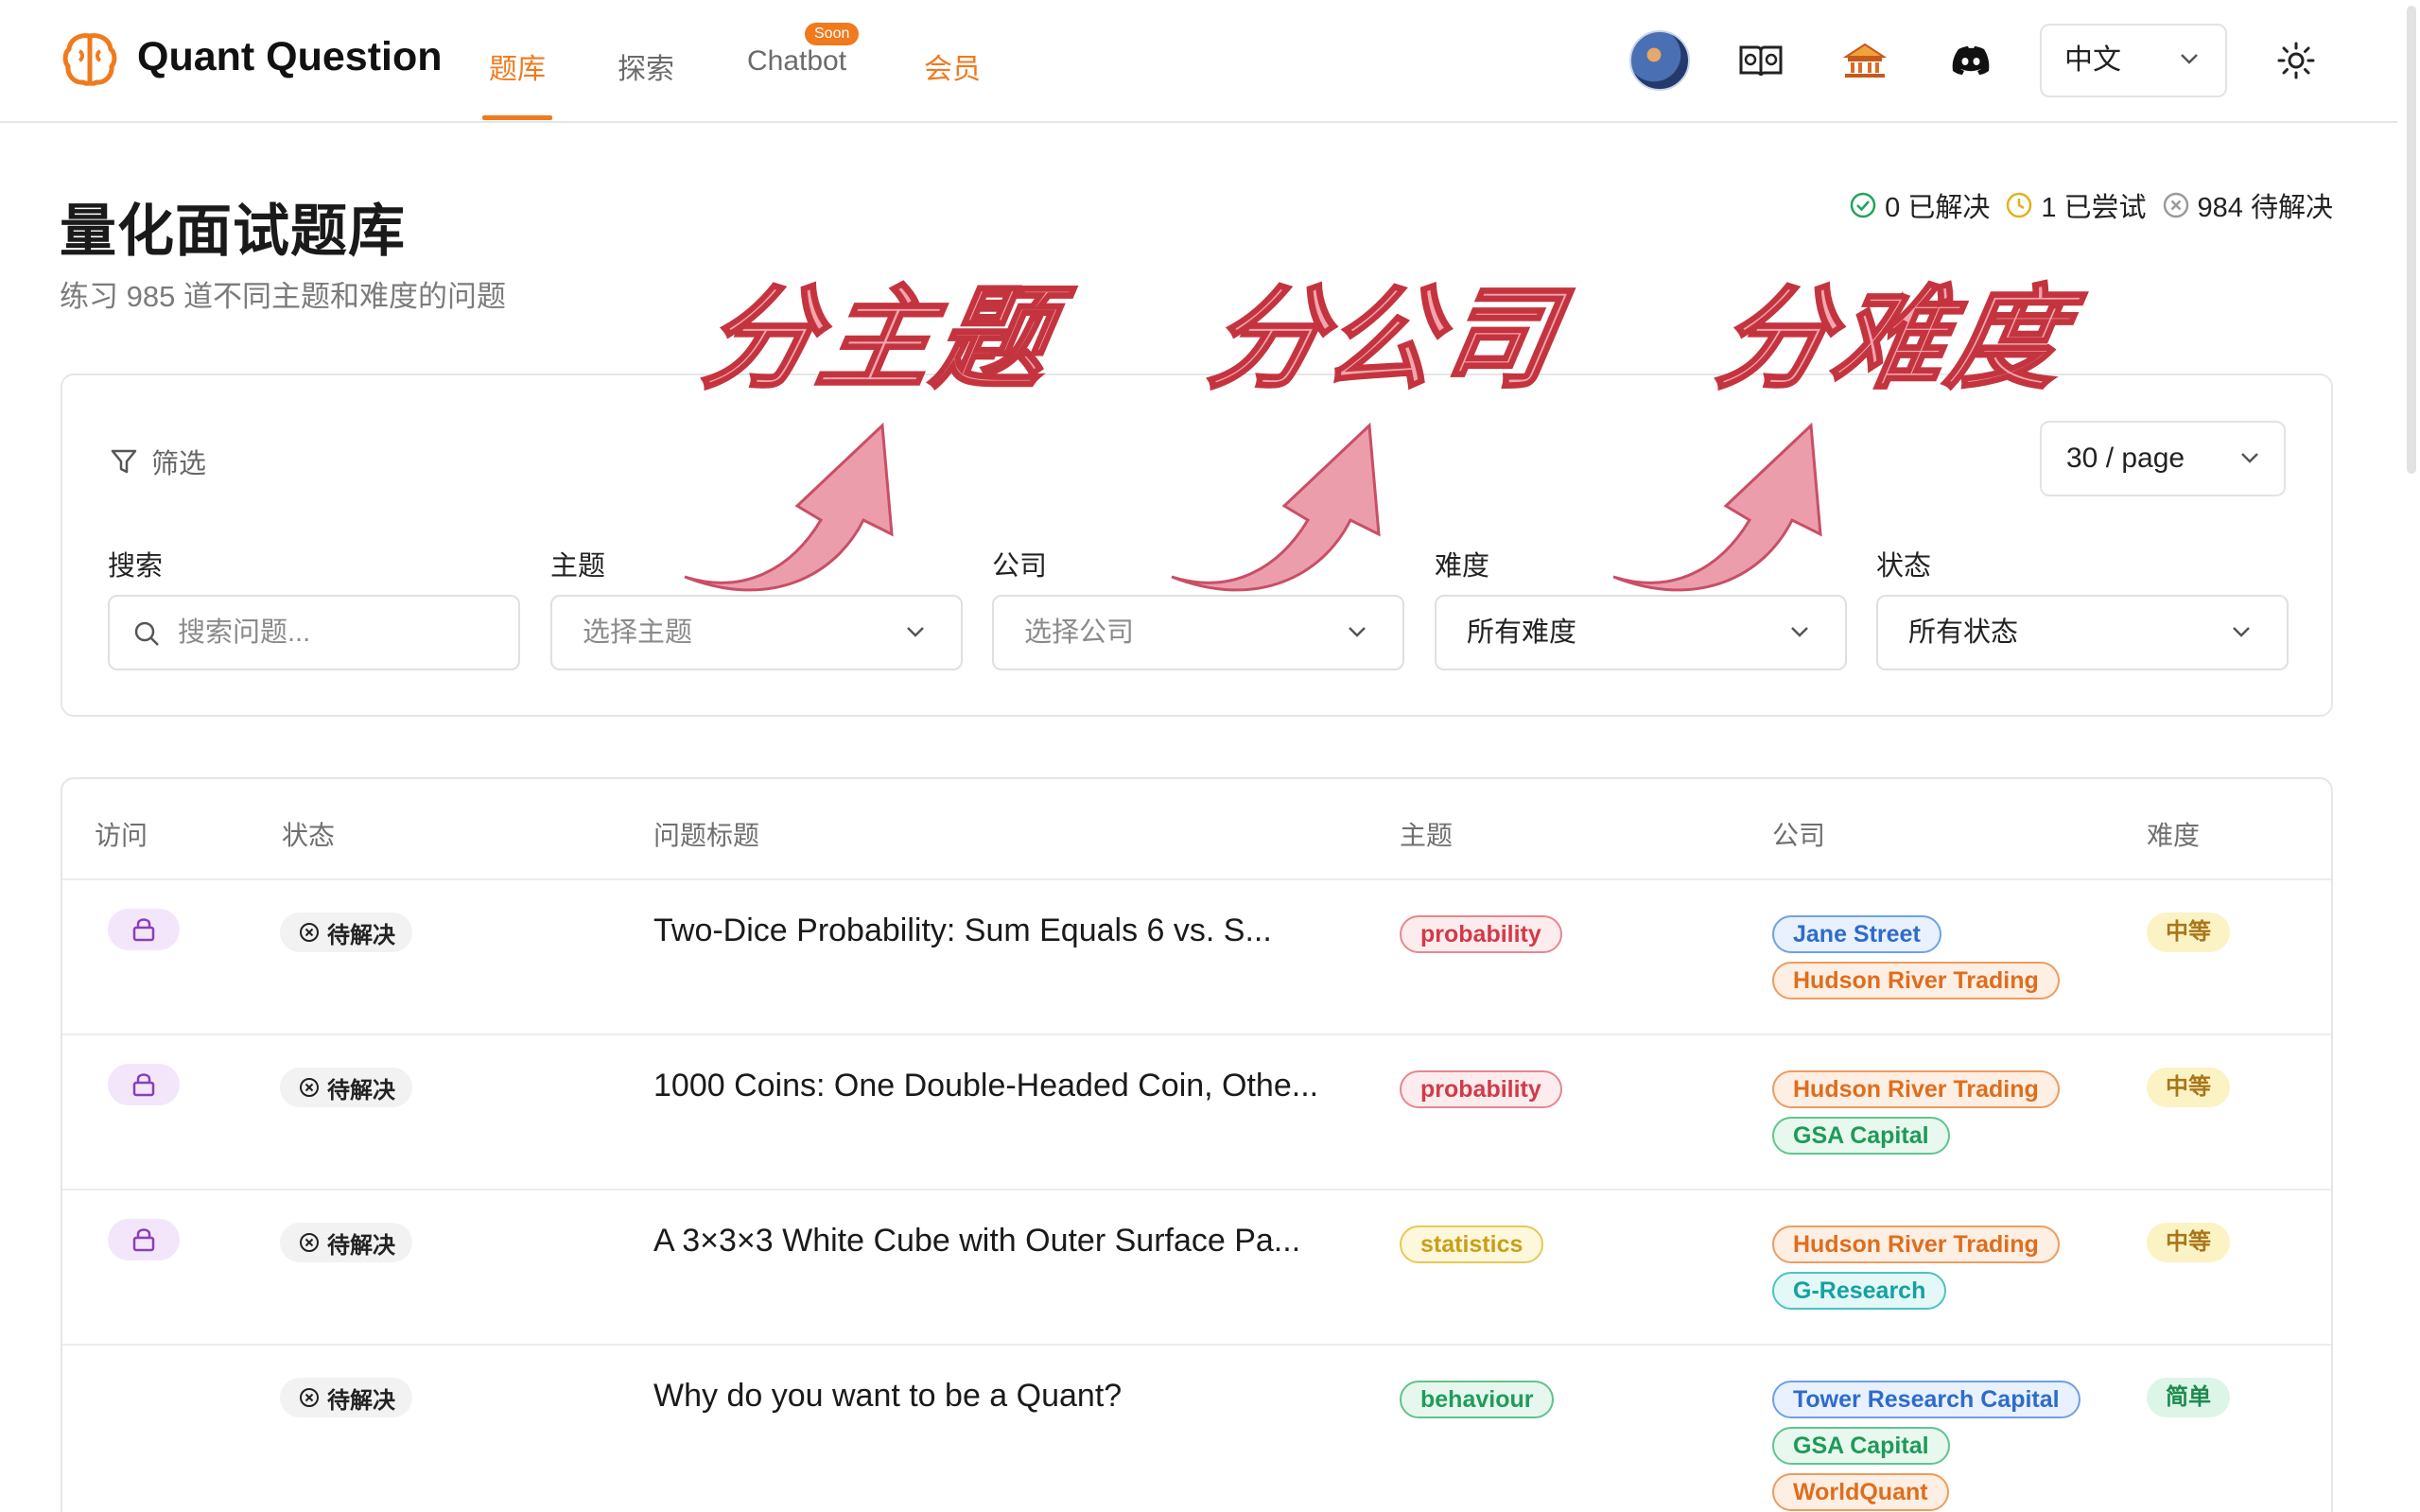 This screenshot has height=1512, width=2420. I want to click on page-size-select: 30 / page, so click(2163, 458).